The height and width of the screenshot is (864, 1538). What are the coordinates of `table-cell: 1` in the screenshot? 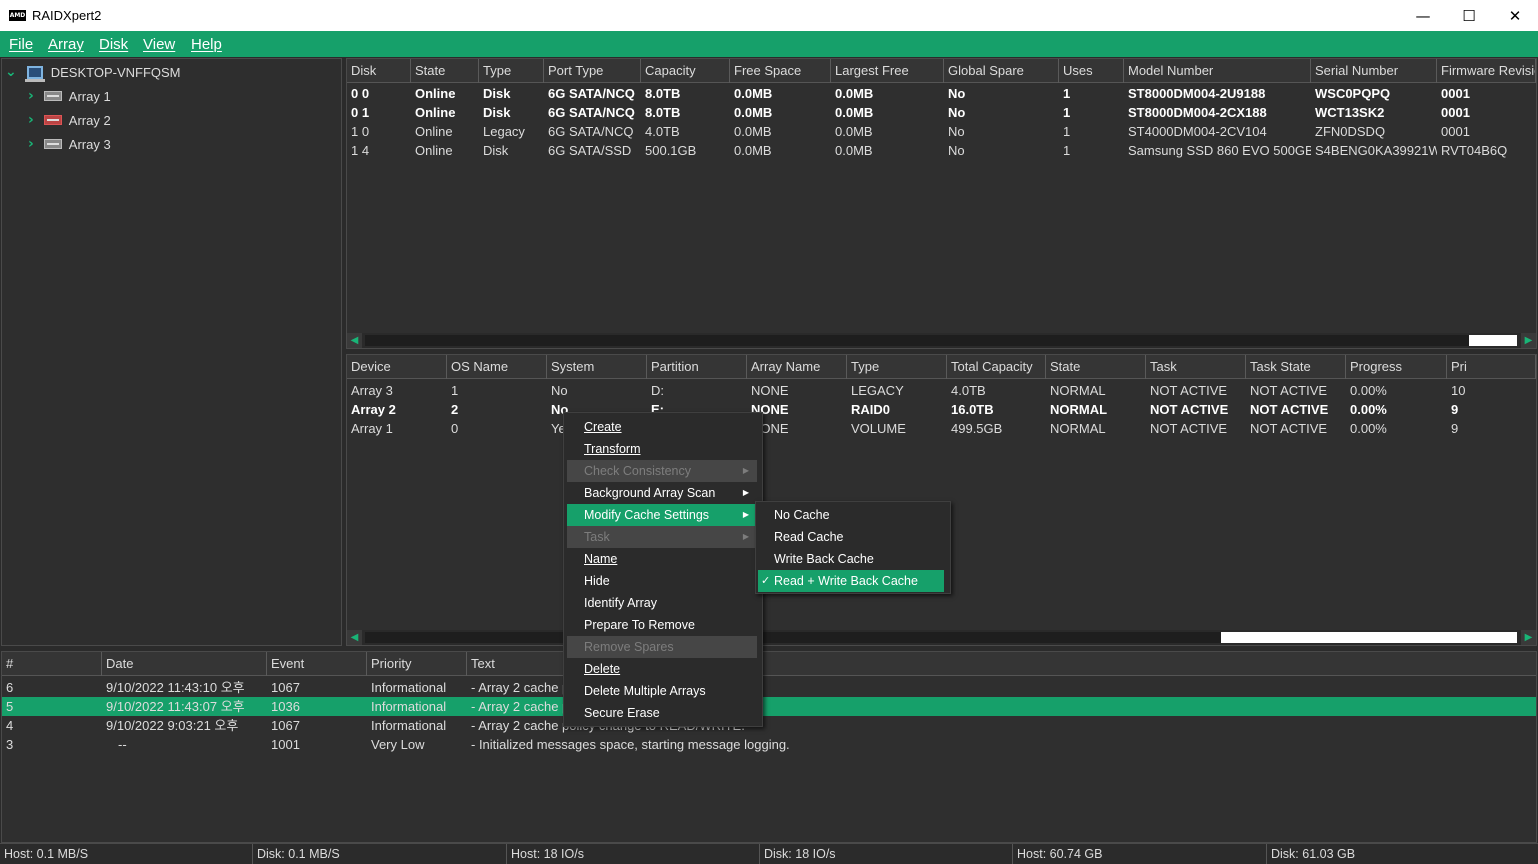 It's located at (1067, 150).